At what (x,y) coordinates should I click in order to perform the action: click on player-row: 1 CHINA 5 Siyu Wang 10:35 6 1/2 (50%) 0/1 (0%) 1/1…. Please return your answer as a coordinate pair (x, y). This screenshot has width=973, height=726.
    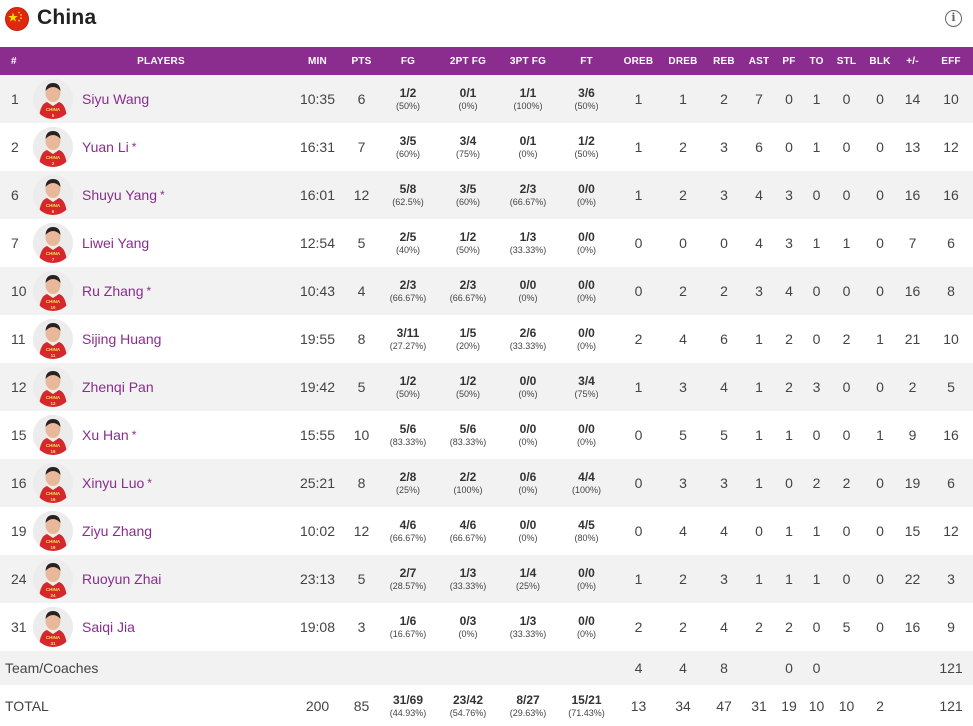
    Looking at the image, I should click on (486, 99).